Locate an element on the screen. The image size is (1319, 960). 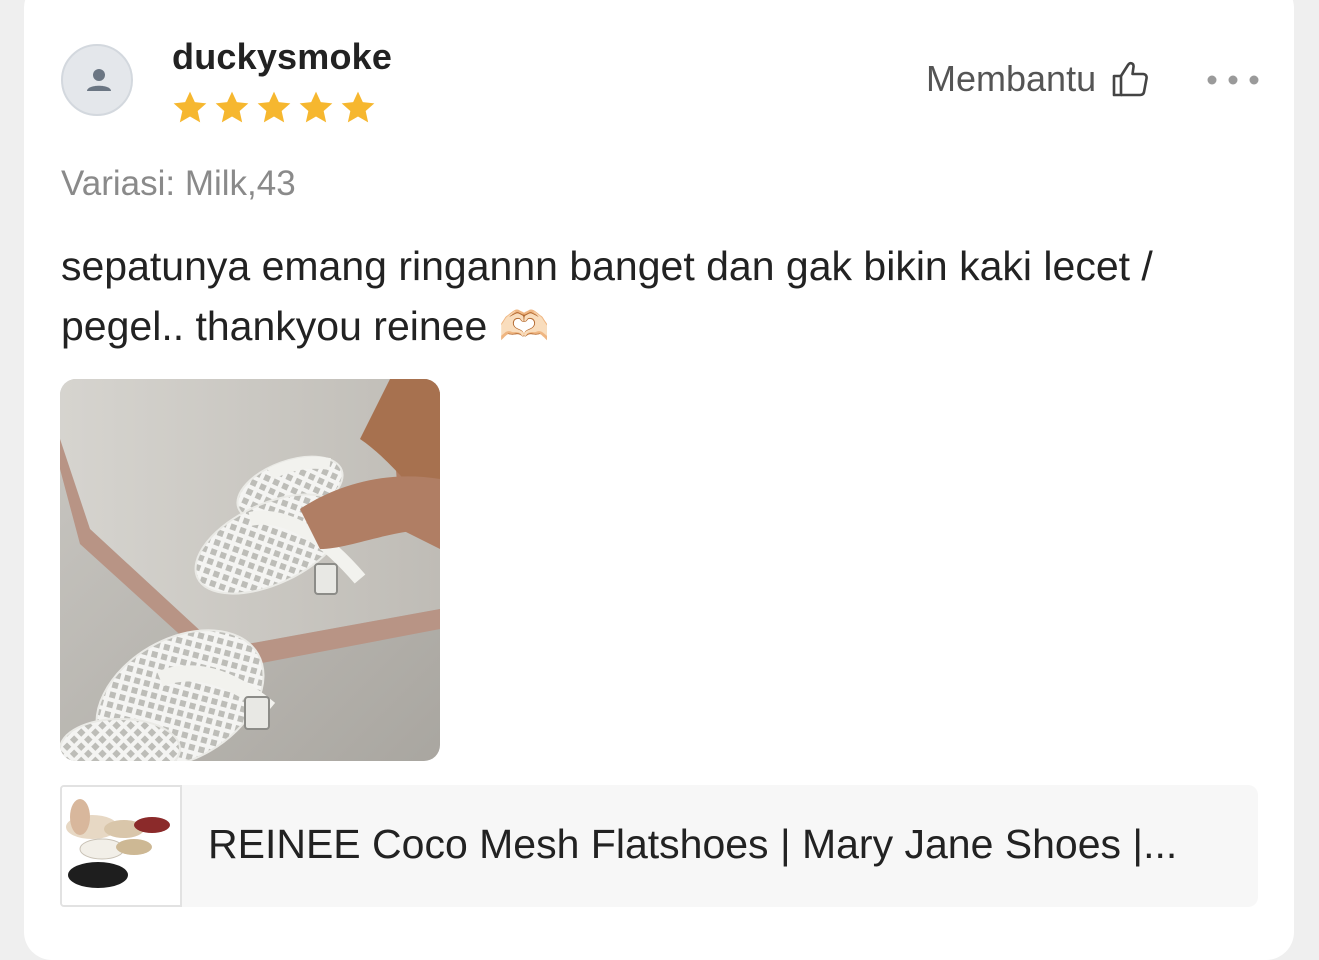
helpful-label: Membantu is located at coordinates (1011, 78).